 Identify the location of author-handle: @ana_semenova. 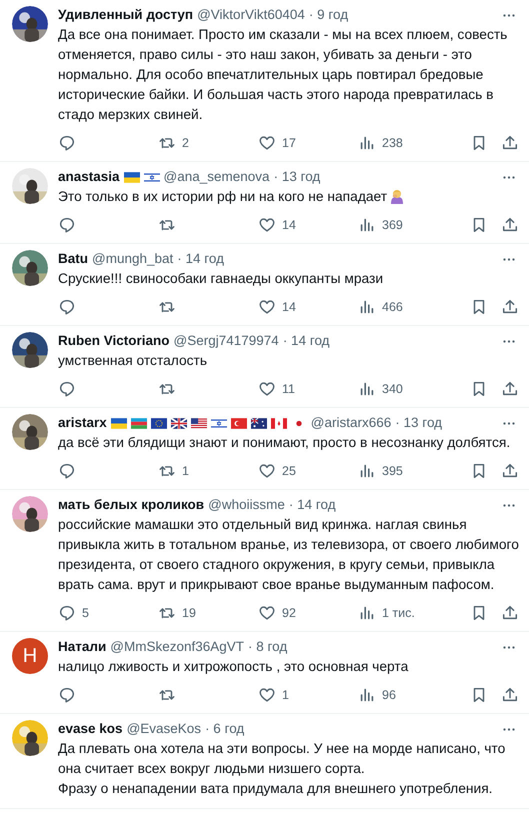
(217, 177).